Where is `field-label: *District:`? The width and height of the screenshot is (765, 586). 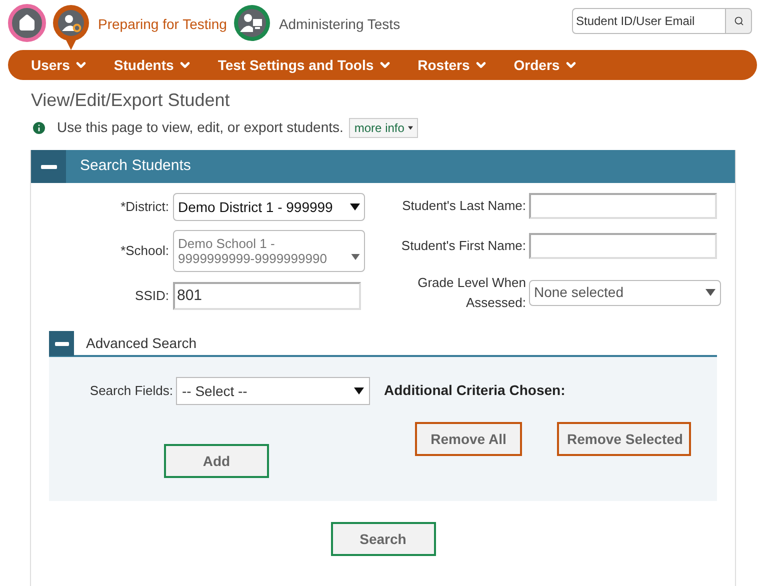 field-label: *District: is located at coordinates (145, 207).